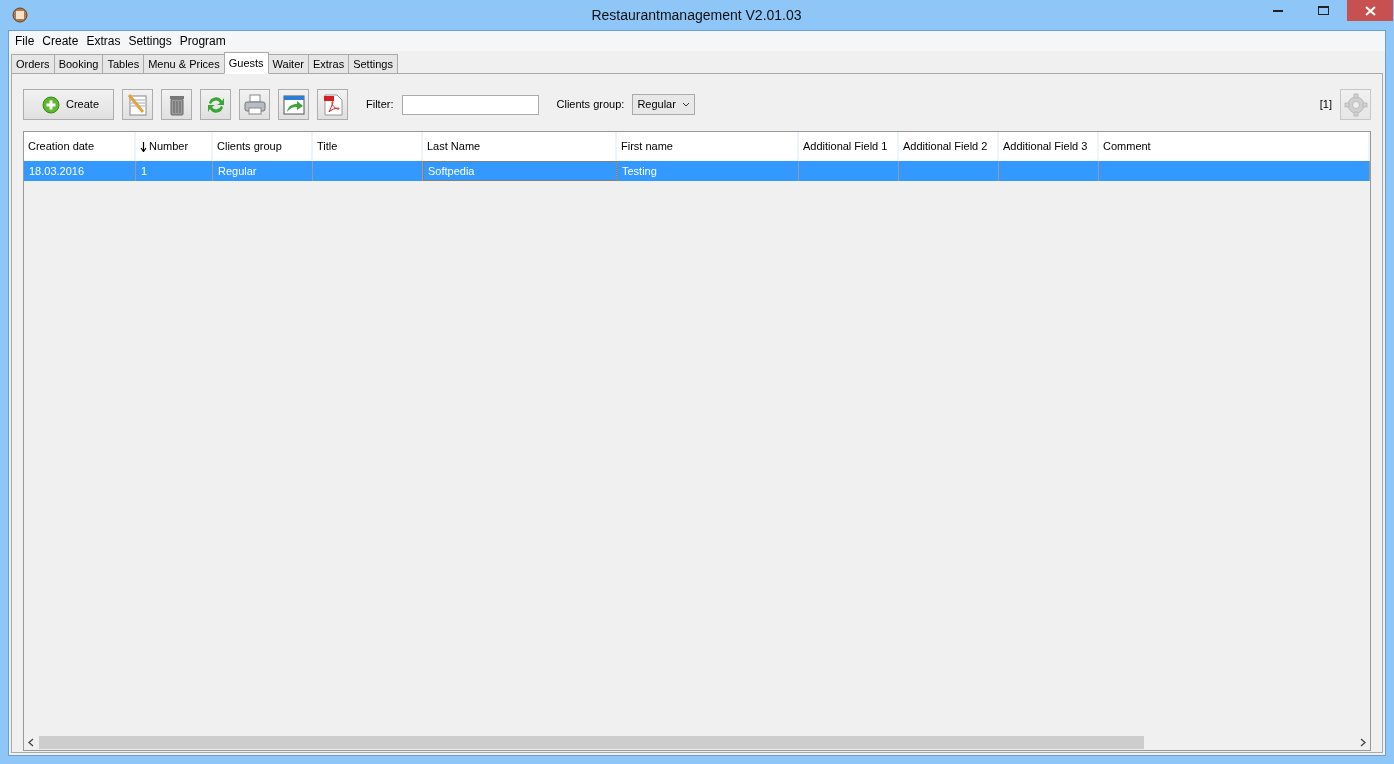 This screenshot has height=764, width=1394. I want to click on column-header: Additional Field 2, so click(949, 146).